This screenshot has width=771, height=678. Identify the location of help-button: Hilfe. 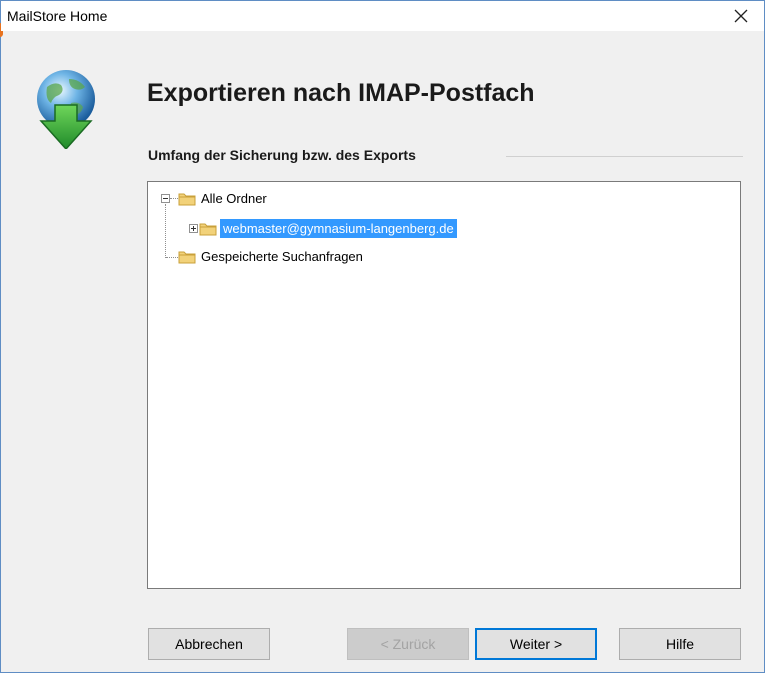
(680, 644).